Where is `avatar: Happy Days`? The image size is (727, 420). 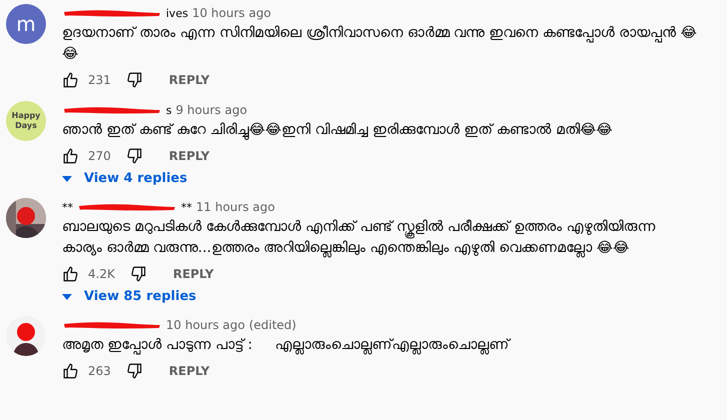
avatar: Happy Days is located at coordinates (26, 121).